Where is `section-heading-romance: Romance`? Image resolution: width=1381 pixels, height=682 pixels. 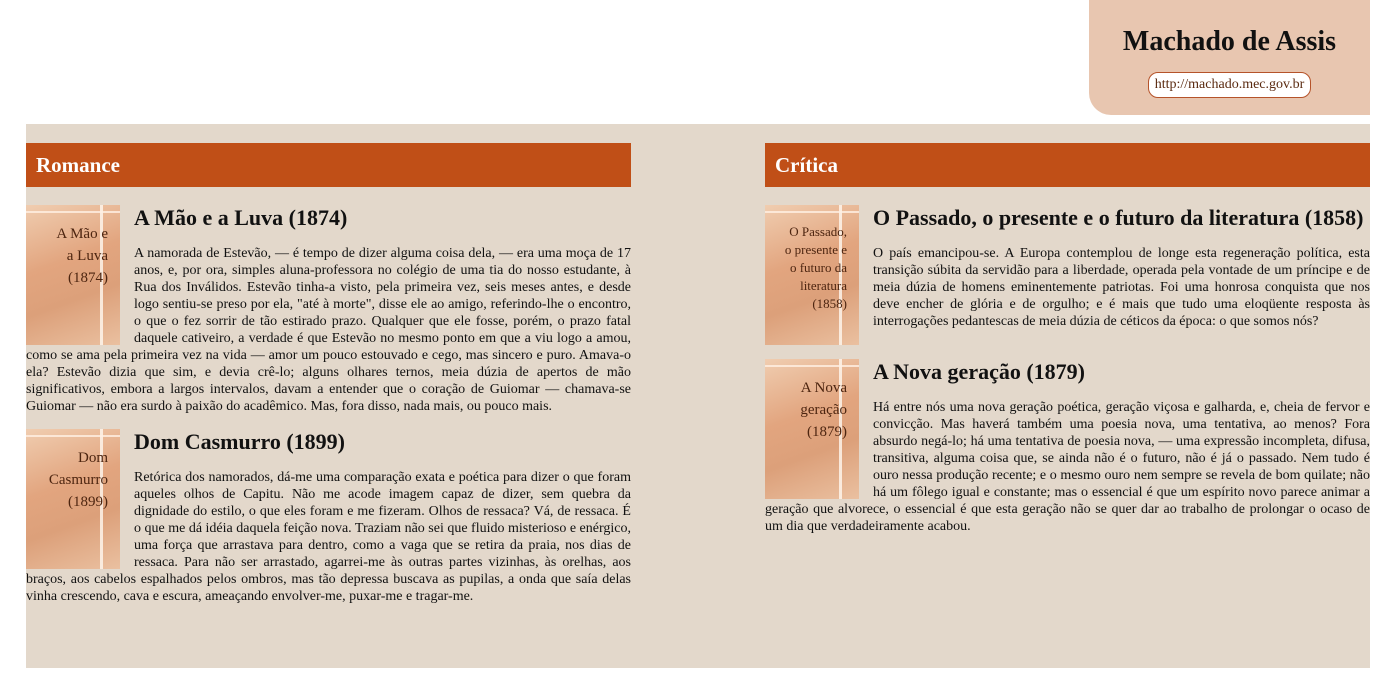 section-heading-romance: Romance is located at coordinates (328, 165).